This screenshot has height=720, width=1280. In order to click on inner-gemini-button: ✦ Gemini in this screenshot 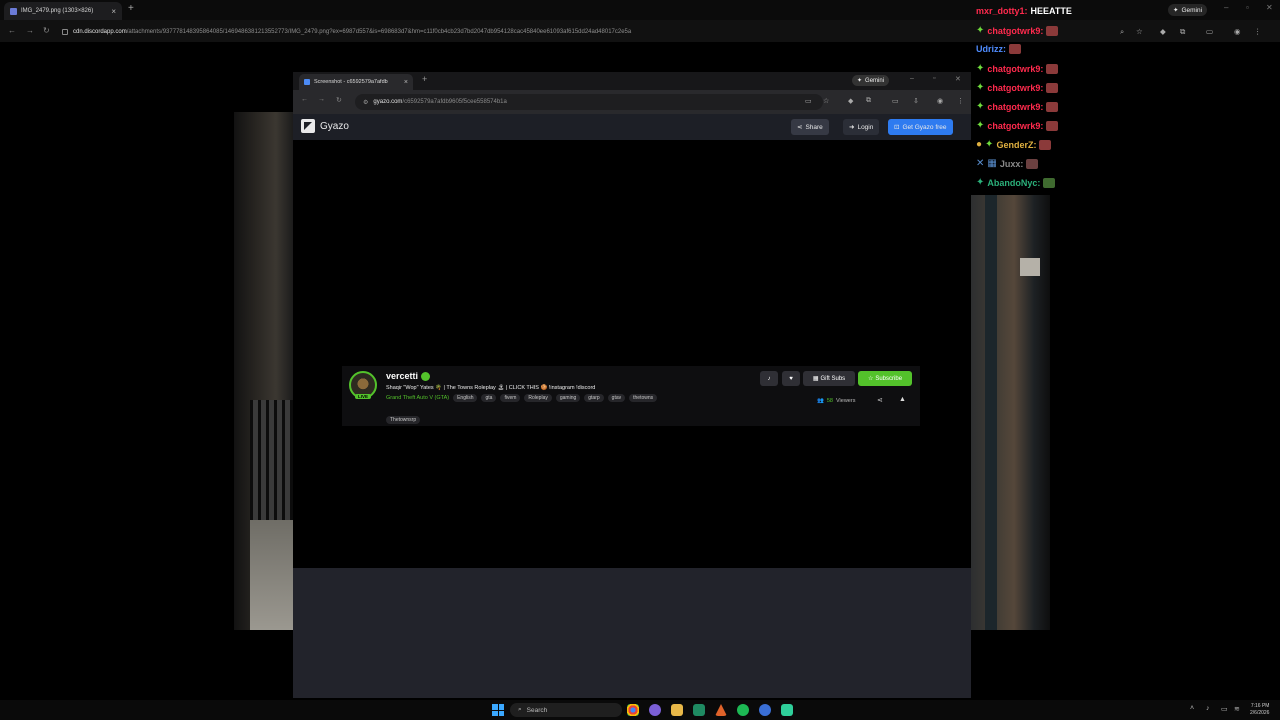, I will do `click(871, 80)`.